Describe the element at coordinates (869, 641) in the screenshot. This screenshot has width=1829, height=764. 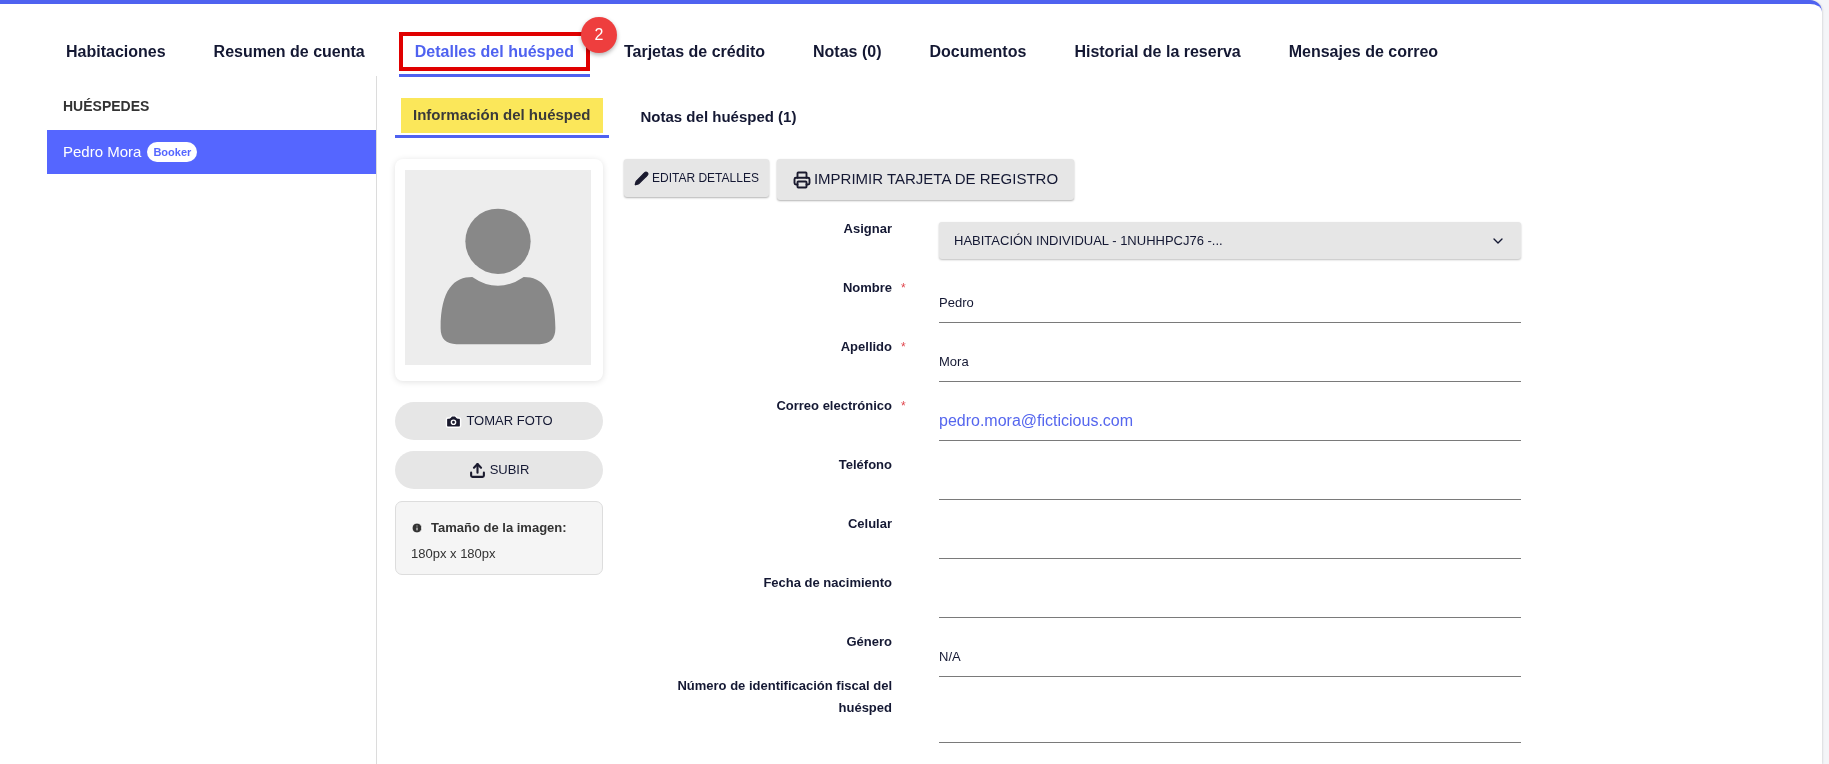
I see `field-label: Género` at that location.